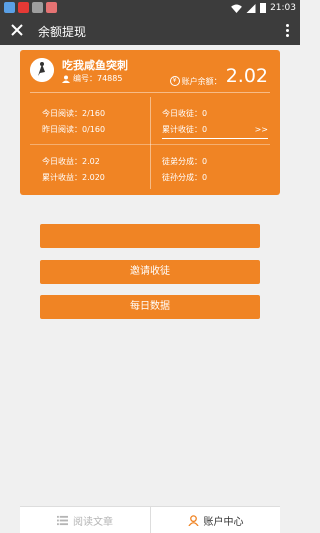  I want to click on tab-account-center: 账户中心, so click(215, 520).